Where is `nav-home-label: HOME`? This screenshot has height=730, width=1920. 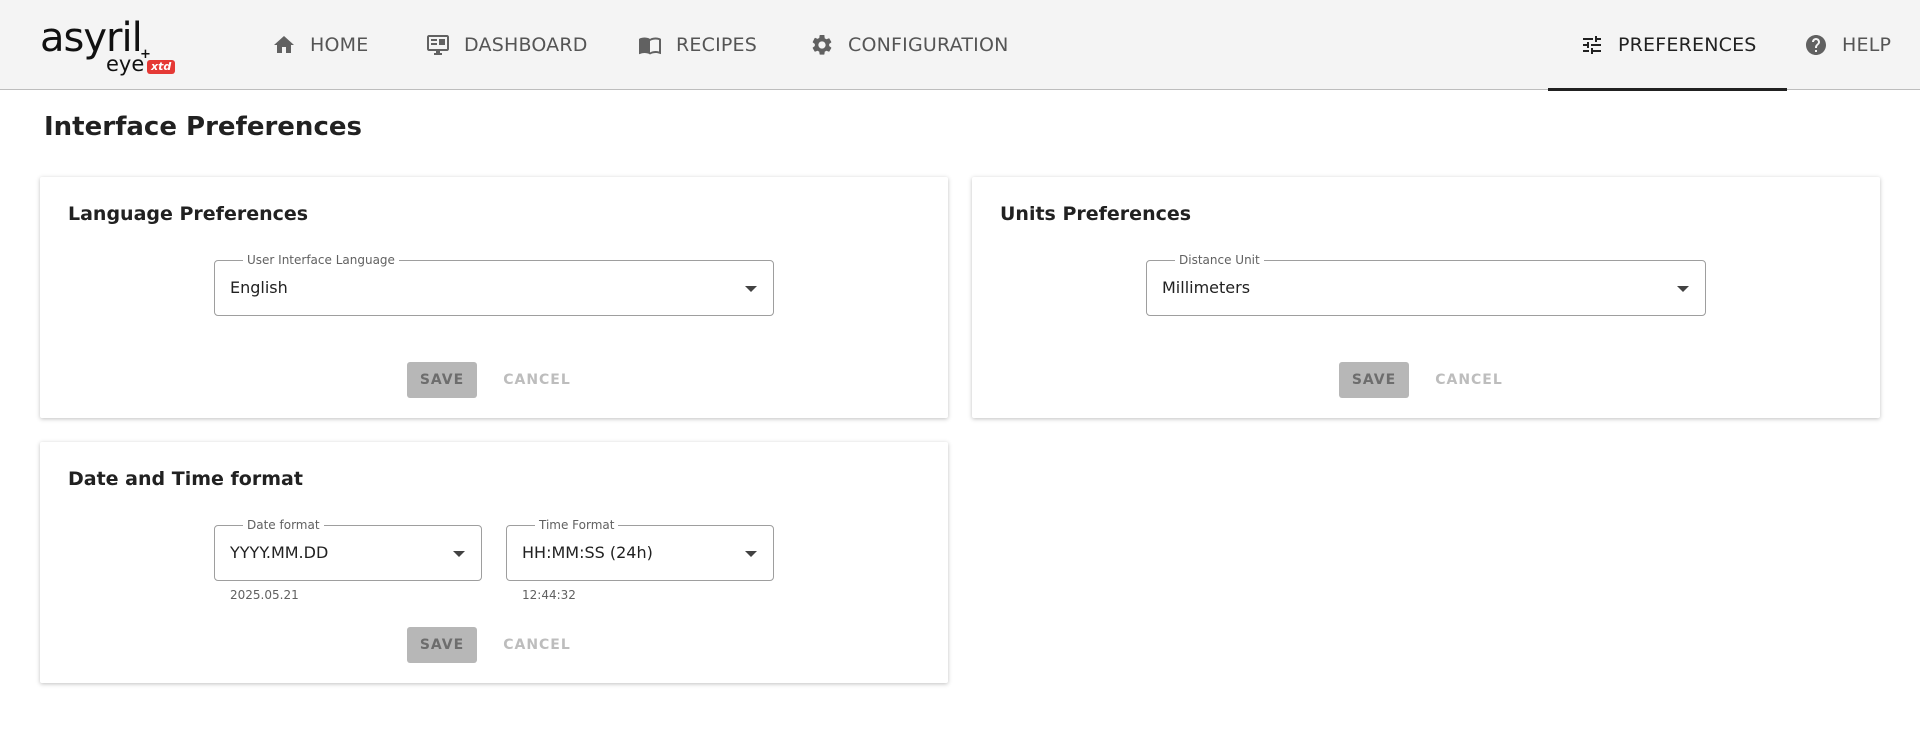 nav-home-label: HOME is located at coordinates (339, 45).